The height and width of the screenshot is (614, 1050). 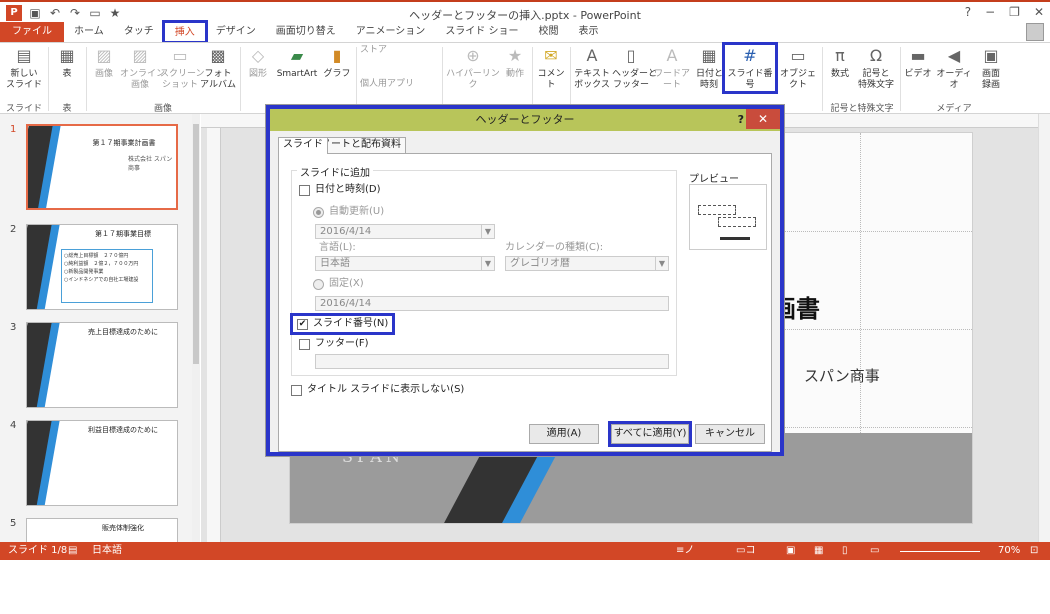 What do you see at coordinates (400, 84) in the screenshot?
I see `my-apps-button: 個人用アプリ` at bounding box center [400, 84].